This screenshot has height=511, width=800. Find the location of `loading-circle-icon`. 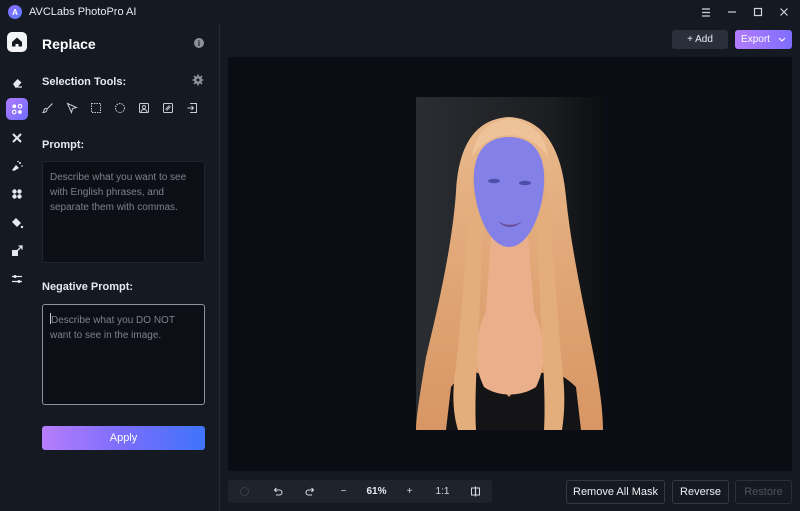

loading-circle-icon is located at coordinates (244, 491).